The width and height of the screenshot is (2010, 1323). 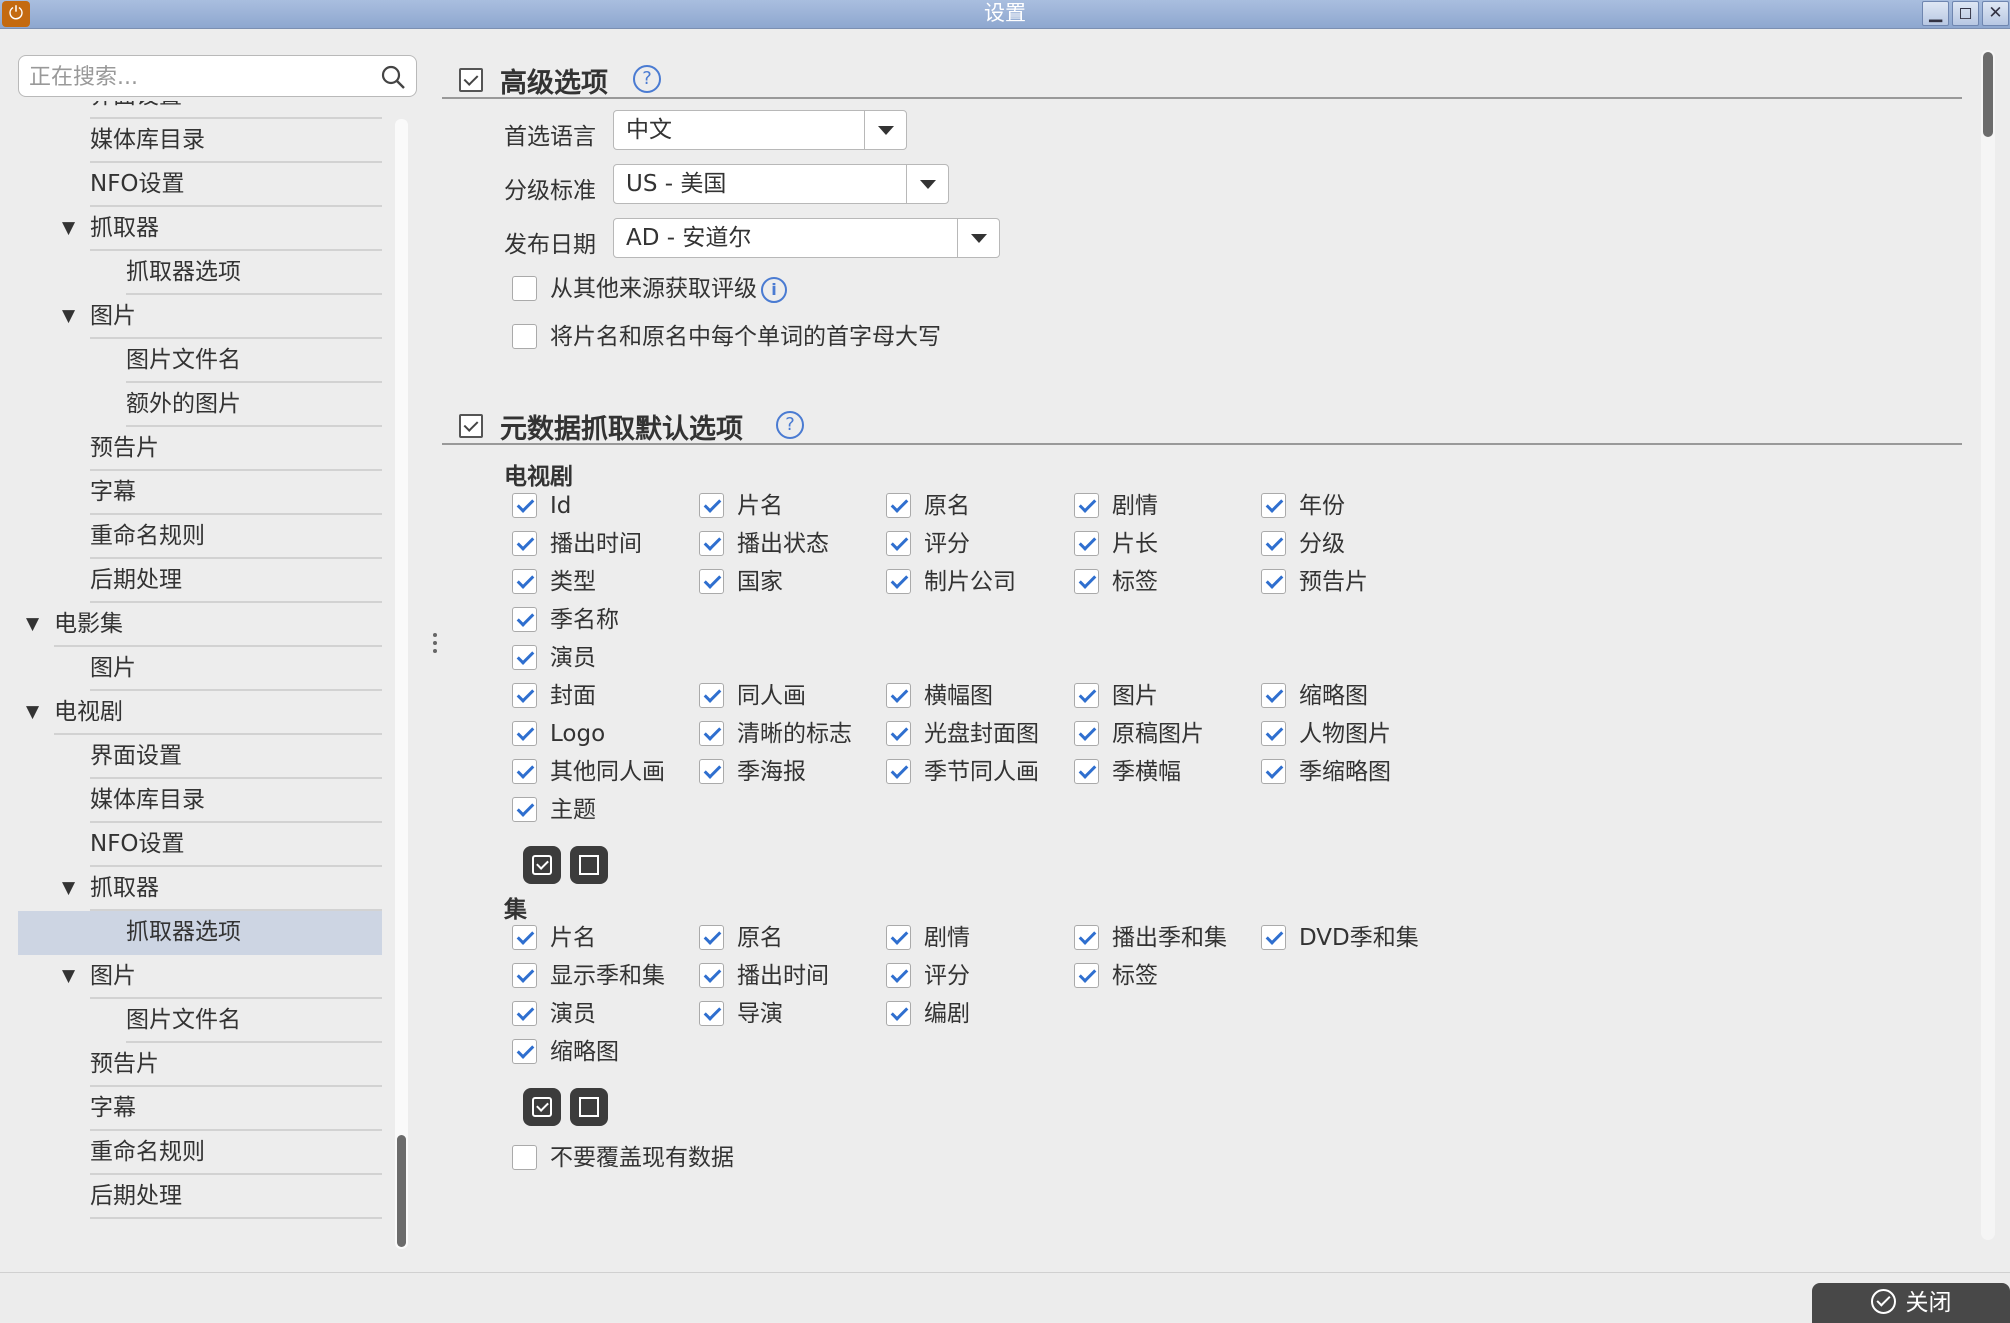 What do you see at coordinates (1988, 645) in the screenshot?
I see `main-scrollbar` at bounding box center [1988, 645].